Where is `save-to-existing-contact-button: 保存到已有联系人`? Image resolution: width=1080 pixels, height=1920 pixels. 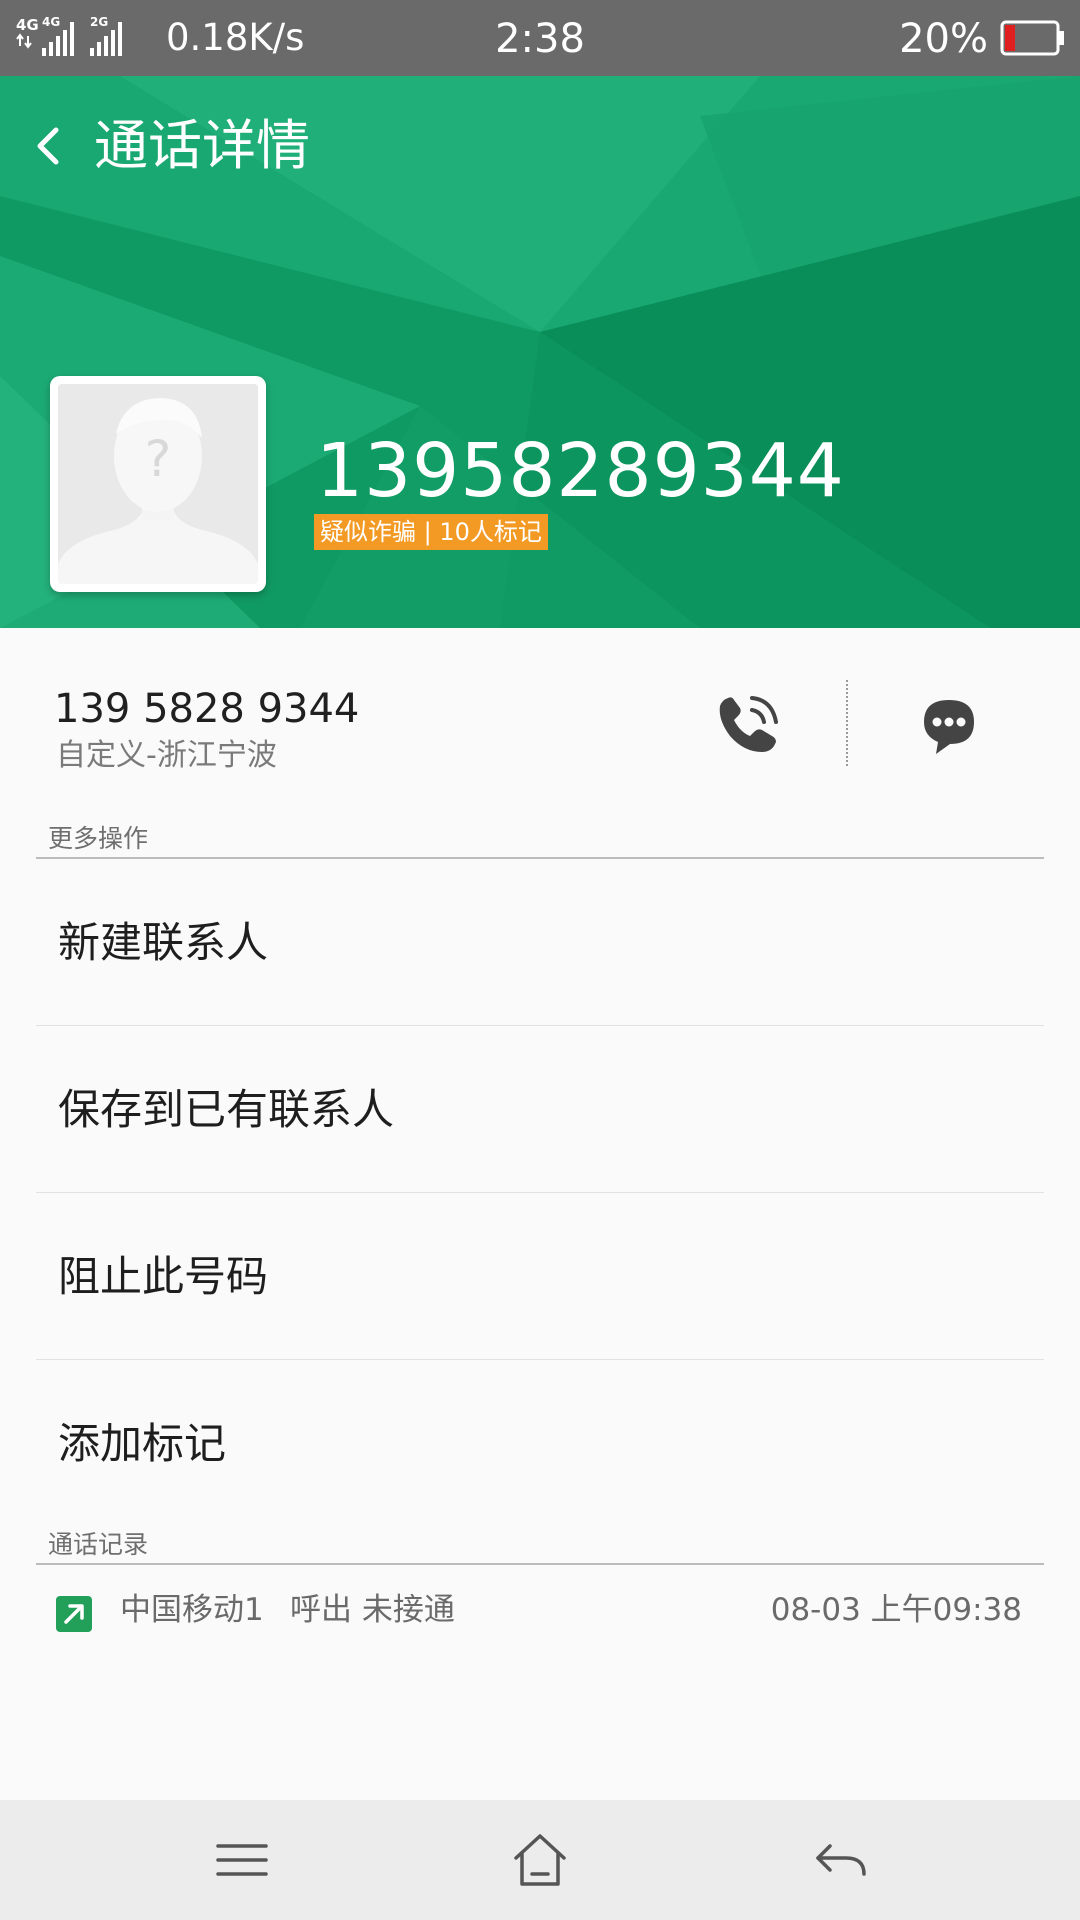 save-to-existing-contact-button: 保存到已有联系人 is located at coordinates (540, 1110).